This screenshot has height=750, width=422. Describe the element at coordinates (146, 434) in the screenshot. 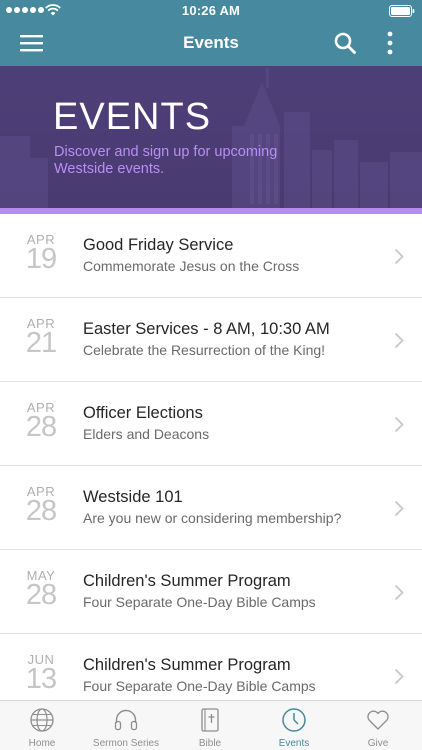

I see `event-description: Elders and Deacons` at that location.